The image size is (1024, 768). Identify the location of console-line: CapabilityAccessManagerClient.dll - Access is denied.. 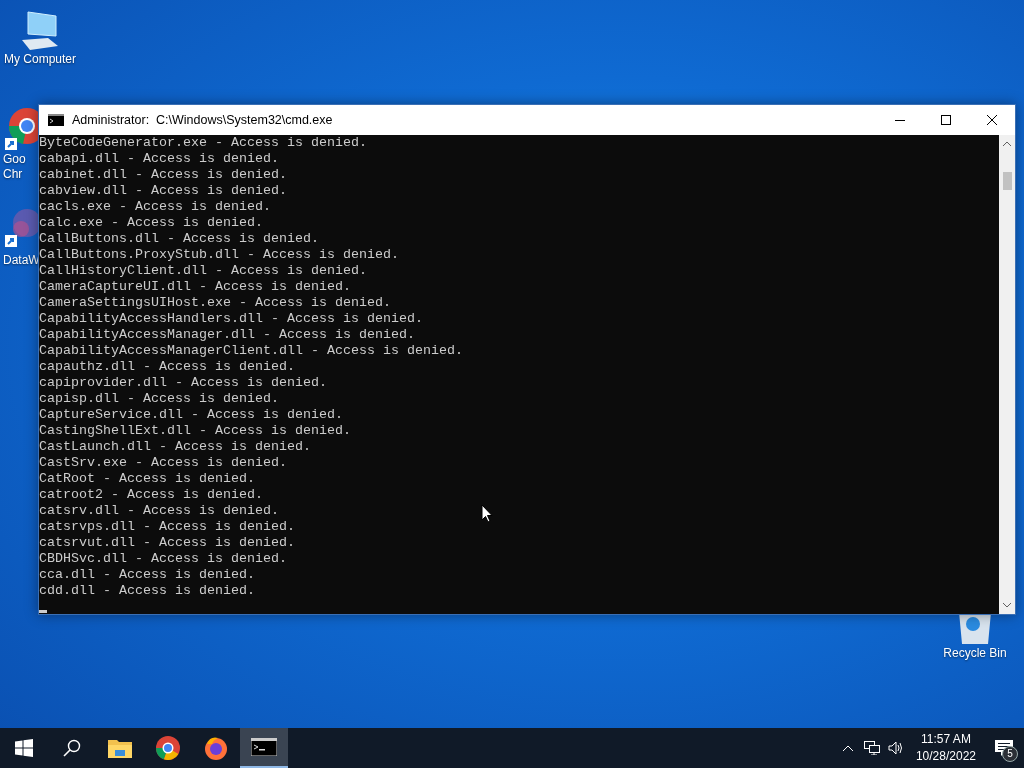
(251, 351).